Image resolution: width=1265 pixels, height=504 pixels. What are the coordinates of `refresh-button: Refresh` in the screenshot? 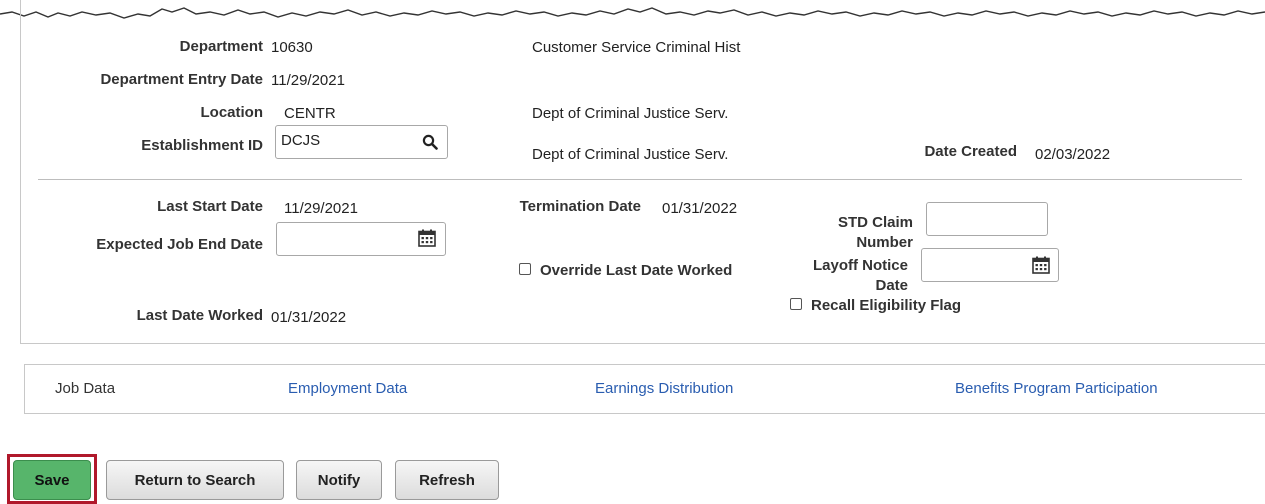 It's located at (447, 480).